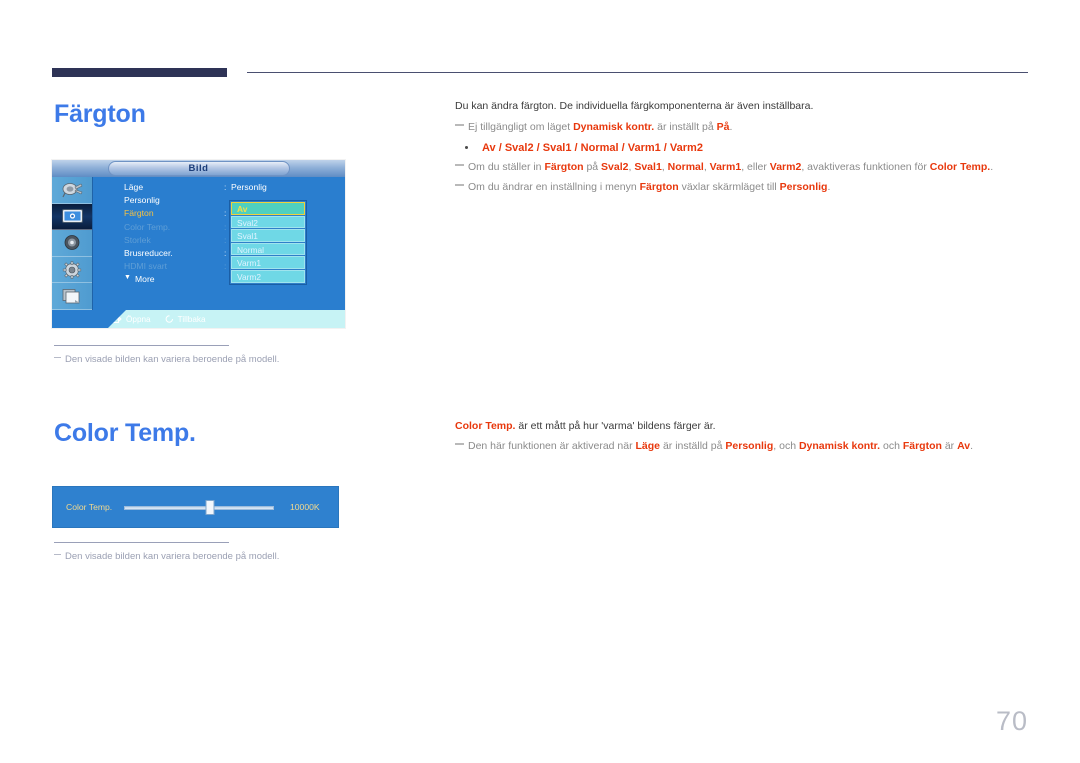  I want to click on dropdown-option-varm2: Varm2, so click(268, 276).